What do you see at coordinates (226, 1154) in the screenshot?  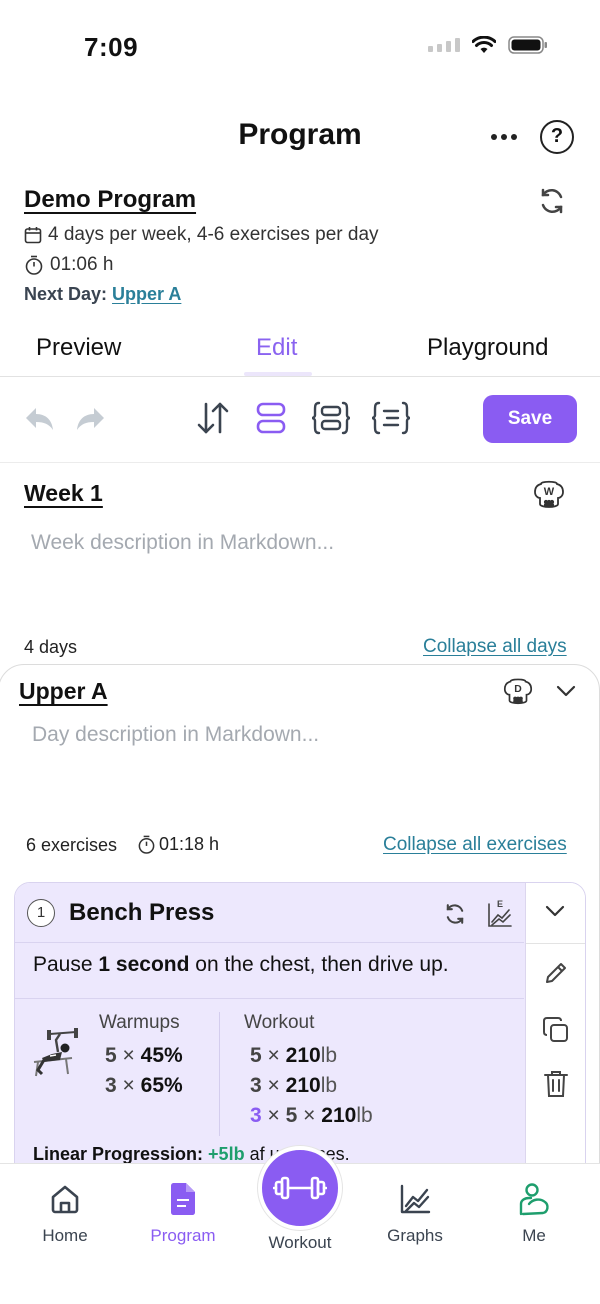 I see `progression-value: +5lb` at bounding box center [226, 1154].